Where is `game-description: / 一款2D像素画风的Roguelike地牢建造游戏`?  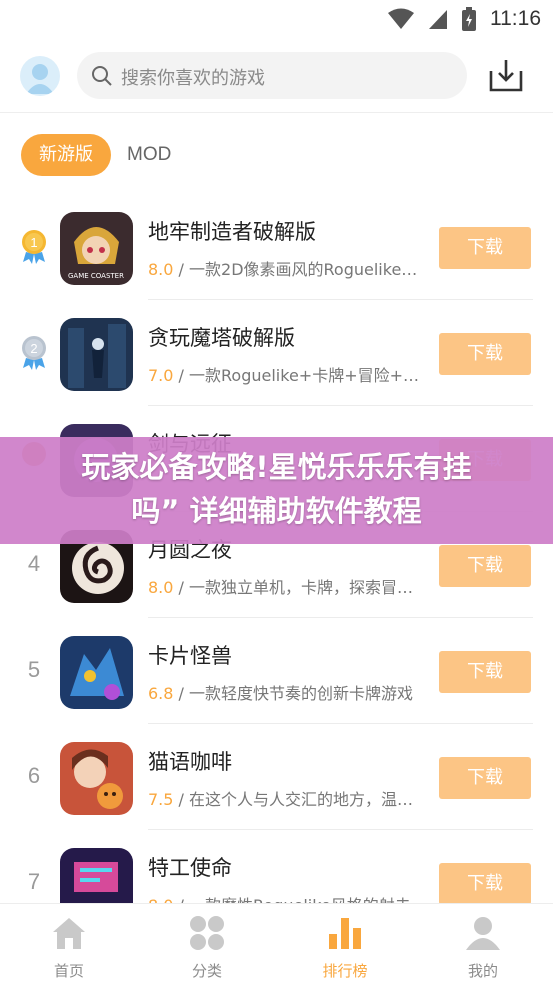
game-description: / 一款2D像素画风的Roguelike地牢建造游戏 is located at coordinates (303, 269).